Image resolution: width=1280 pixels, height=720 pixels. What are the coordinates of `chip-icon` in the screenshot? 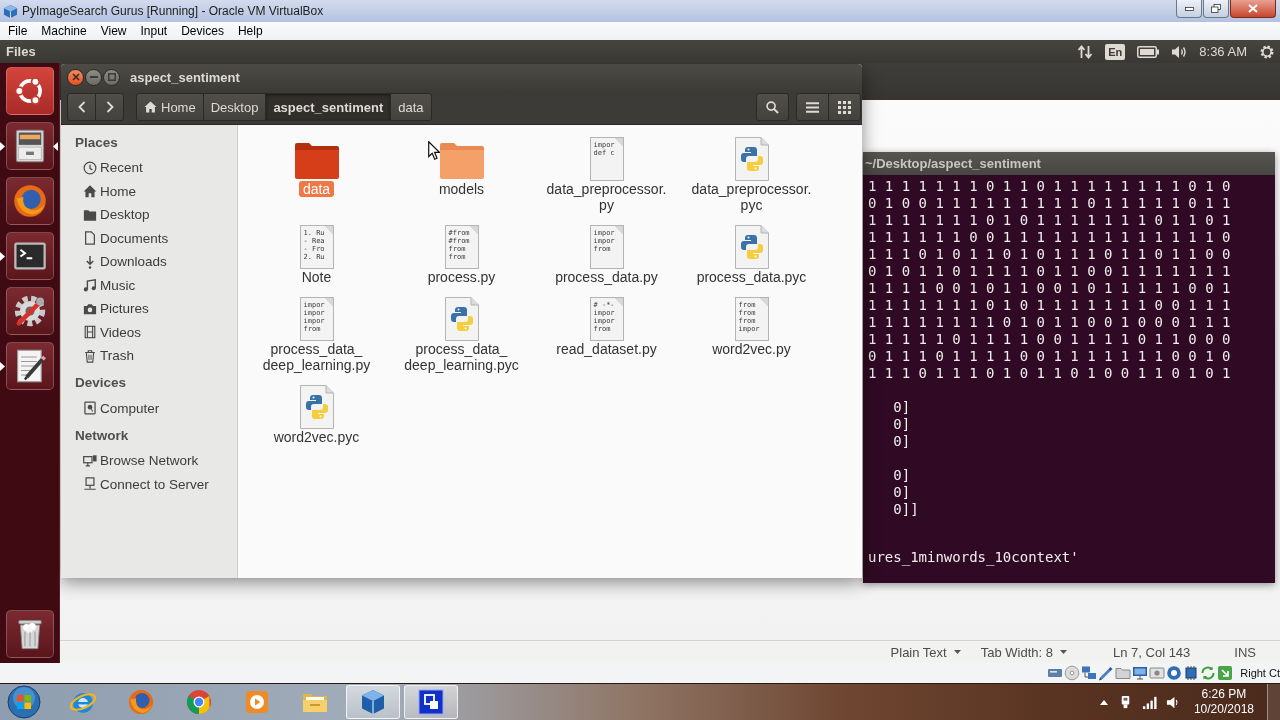 It's located at (1191, 673).